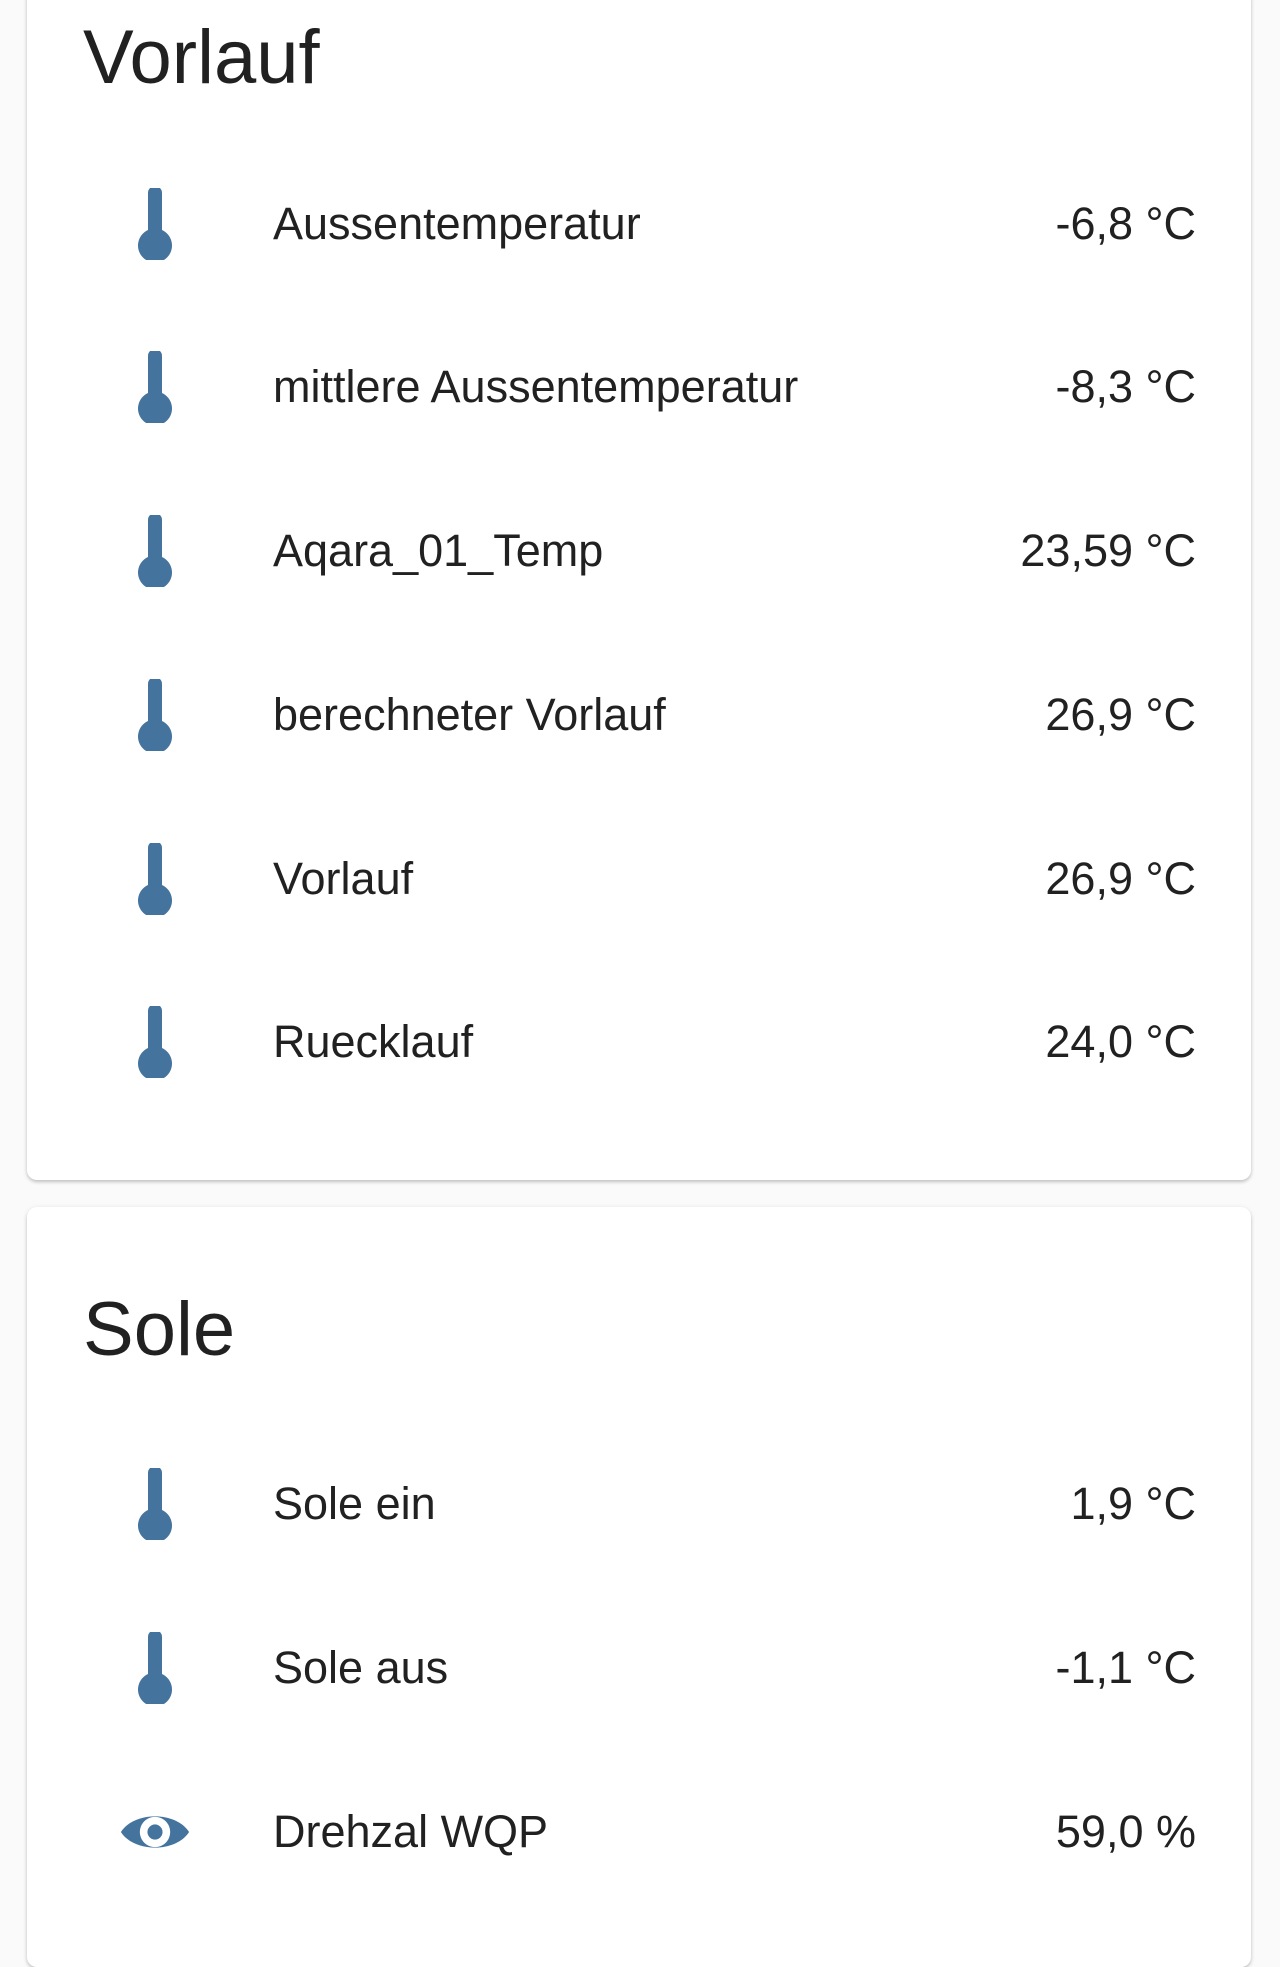 Image resolution: width=1280 pixels, height=1967 pixels. Describe the element at coordinates (343, 878) in the screenshot. I see `entity-name: Vorlauf` at that location.